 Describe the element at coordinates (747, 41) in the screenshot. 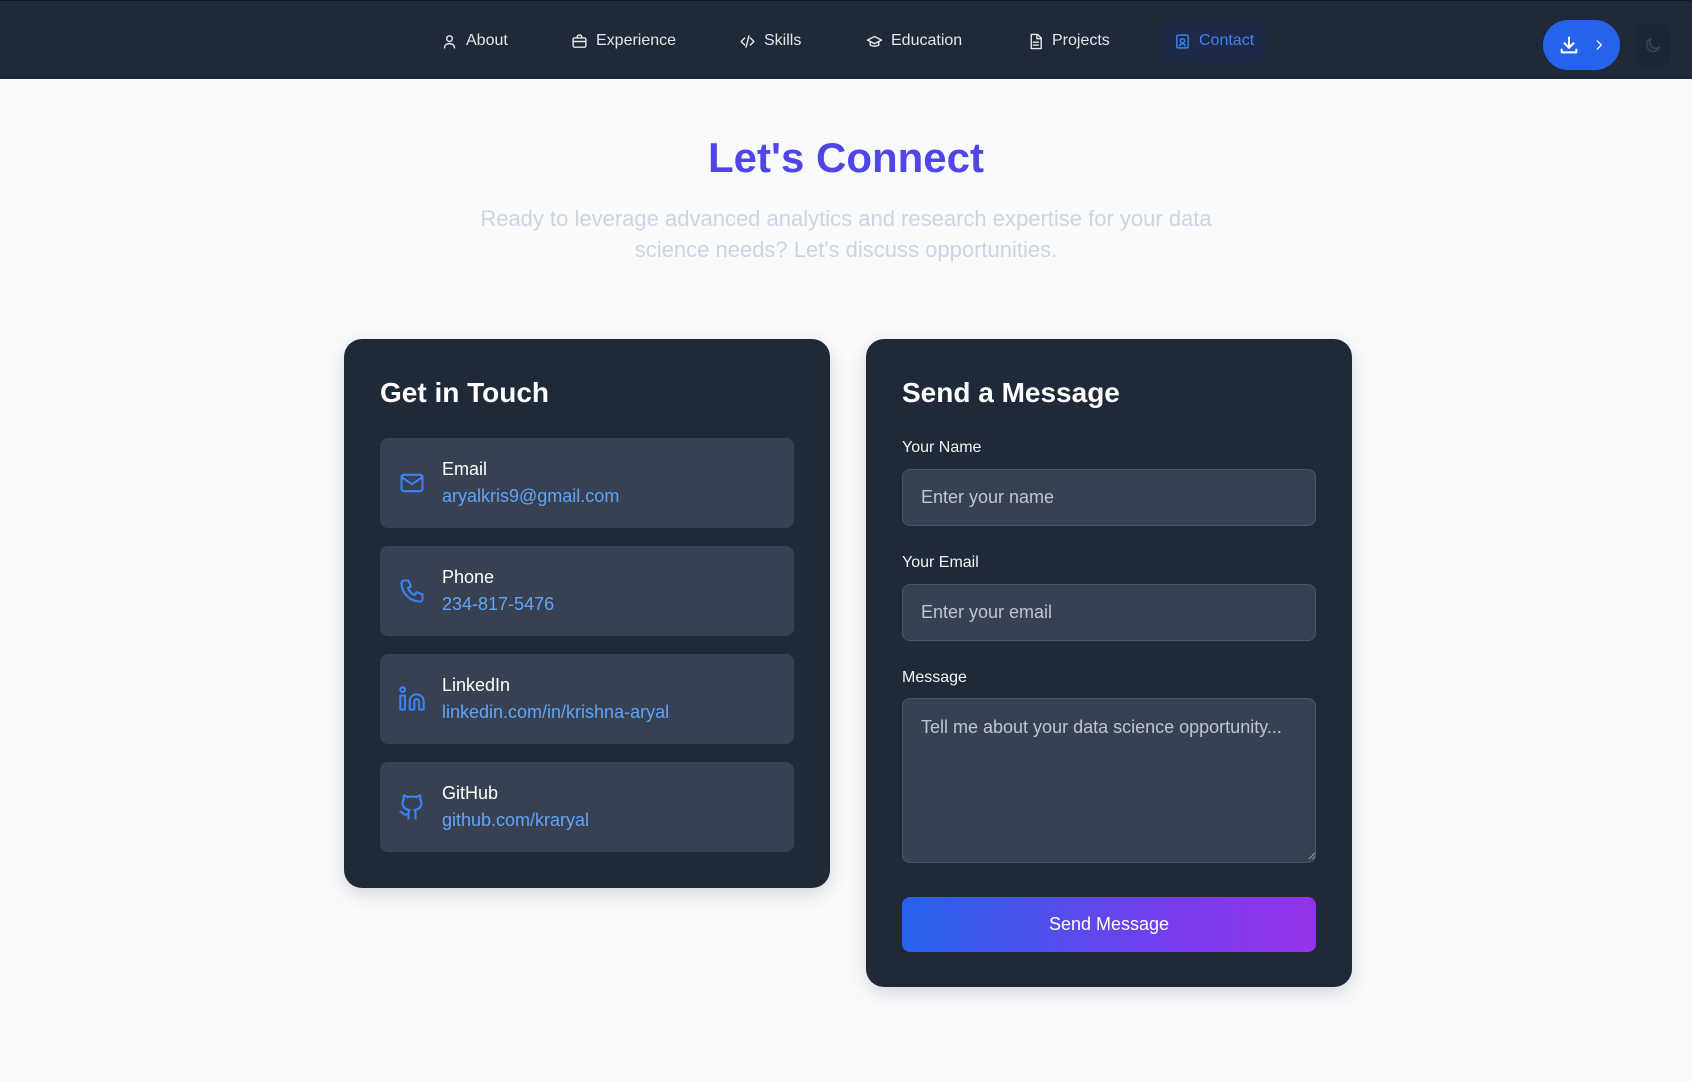

I see `code-icon` at that location.